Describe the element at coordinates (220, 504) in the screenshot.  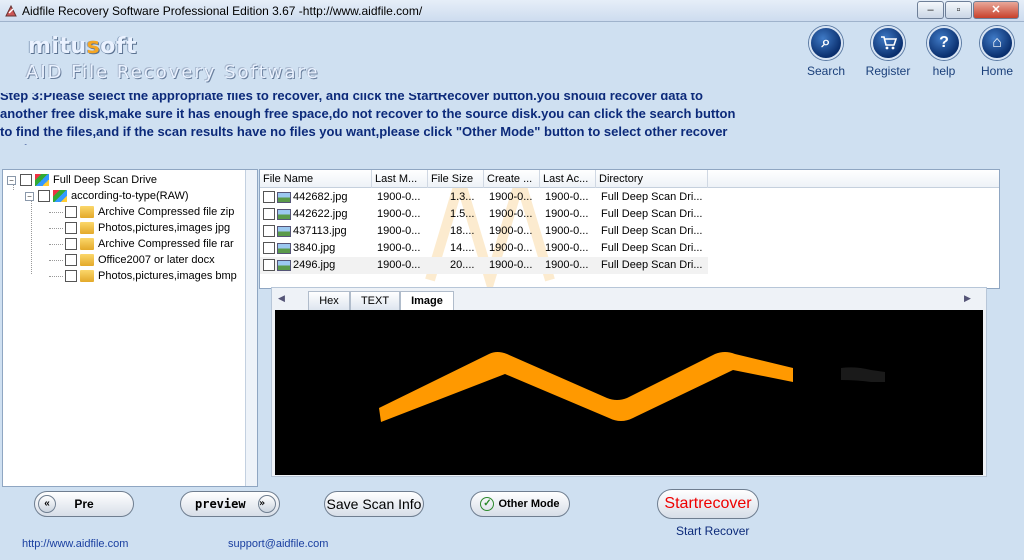
I see `preview-button-label: preview` at that location.